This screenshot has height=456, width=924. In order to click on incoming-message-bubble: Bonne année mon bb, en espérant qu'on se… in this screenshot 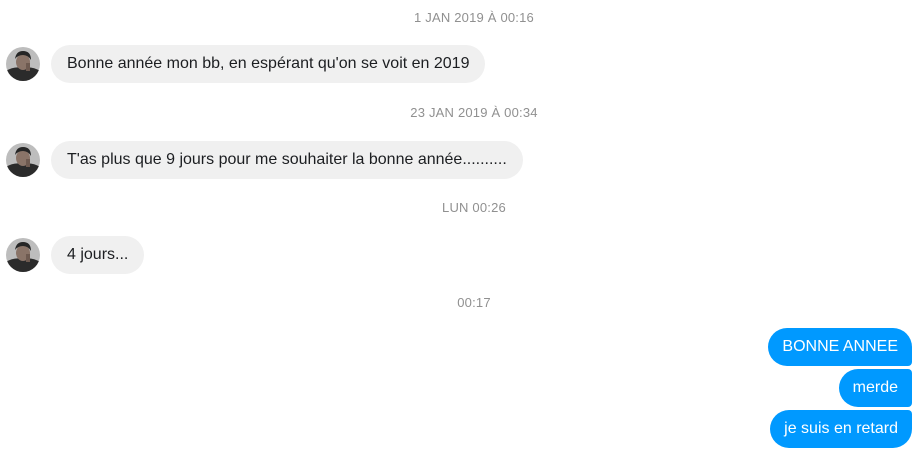, I will do `click(268, 64)`.